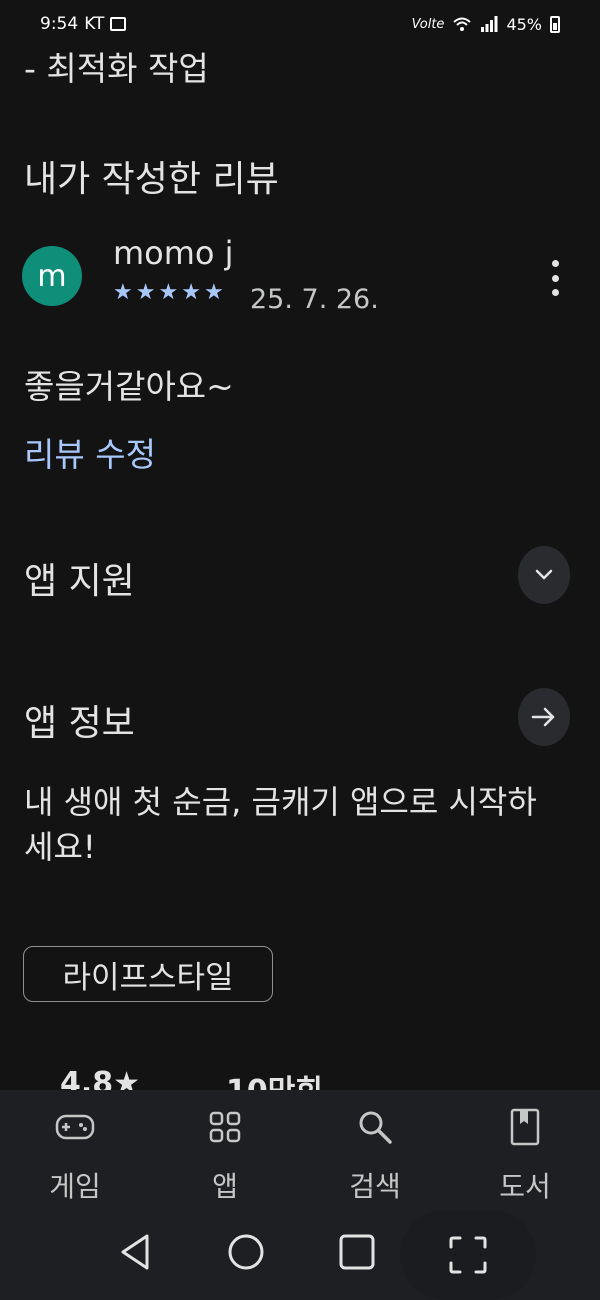 This screenshot has width=600, height=1300. Describe the element at coordinates (525, 1186) in the screenshot. I see `nav-books-label: 도서` at that location.